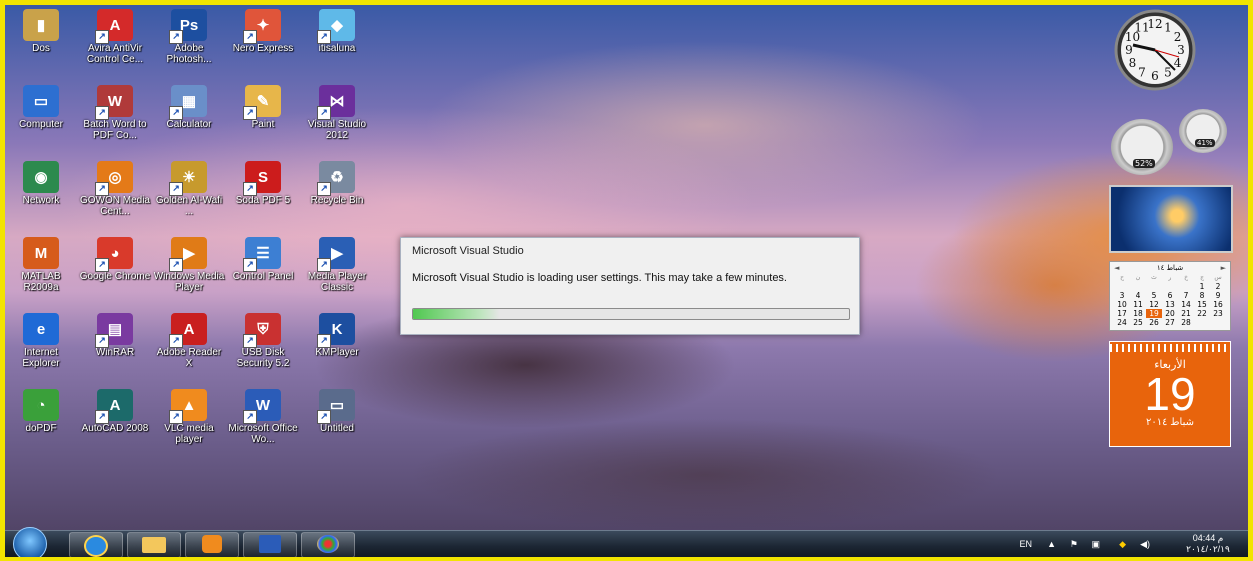 The image size is (1253, 561). What do you see at coordinates (1171, 219) in the screenshot?
I see `slideshow-gadget` at bounding box center [1171, 219].